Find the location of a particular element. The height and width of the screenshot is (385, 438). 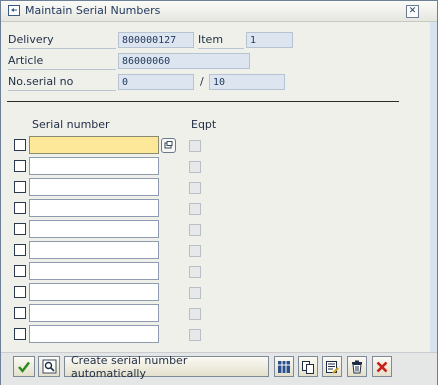

serial-number-header: Serial number is located at coordinates (71, 124).